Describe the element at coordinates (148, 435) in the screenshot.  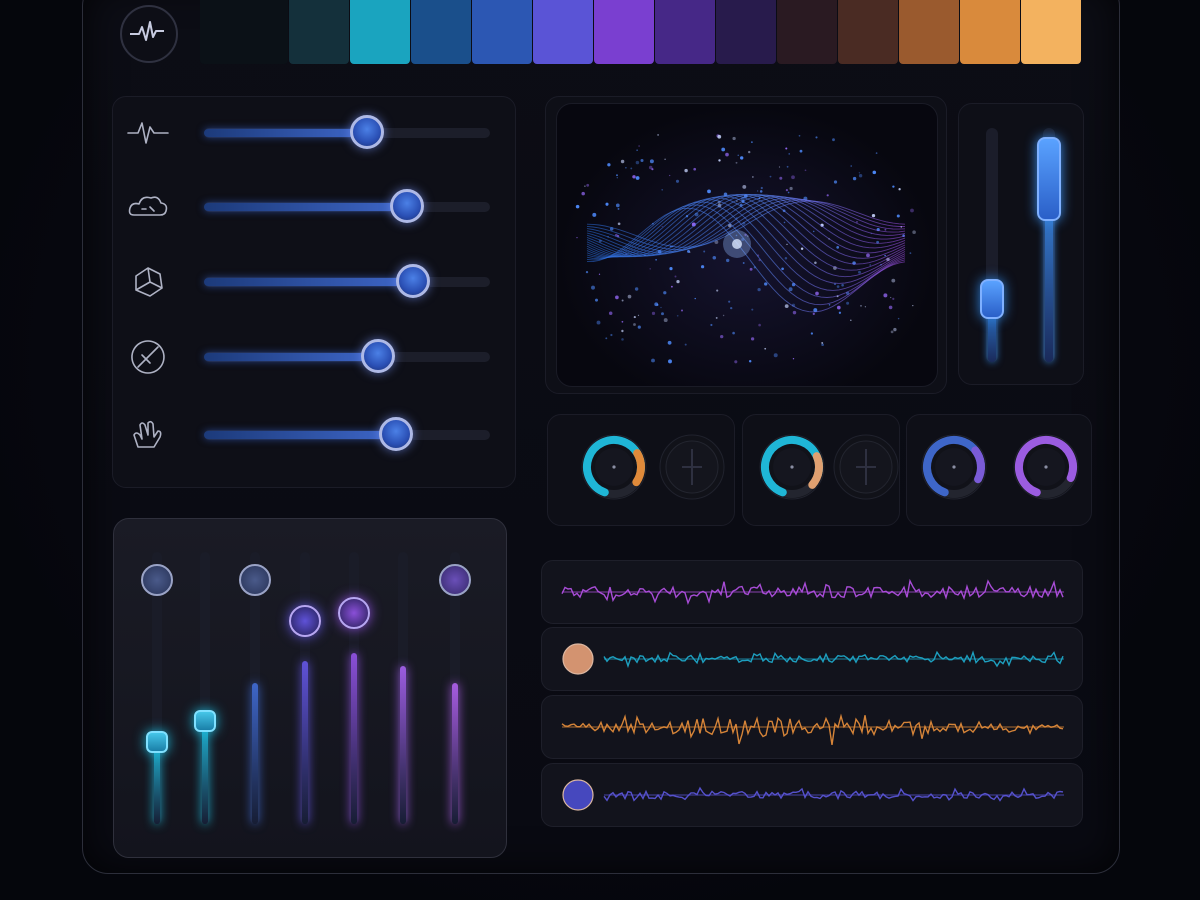
I see `hand-icon` at that location.